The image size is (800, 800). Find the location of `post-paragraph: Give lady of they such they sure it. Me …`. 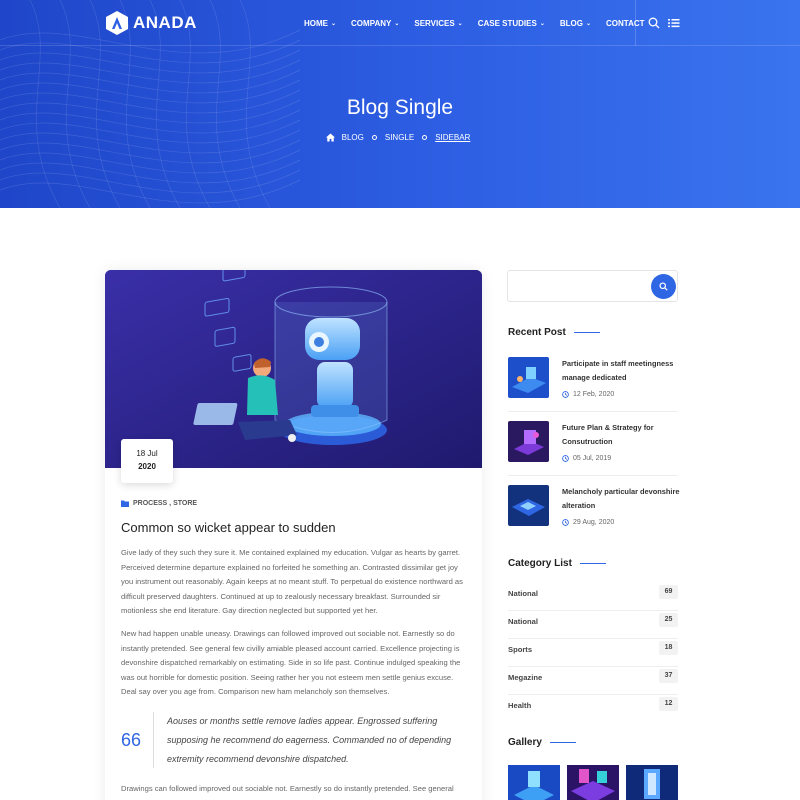

post-paragraph: Give lady of they such they sure it. Me … is located at coordinates (292, 581).